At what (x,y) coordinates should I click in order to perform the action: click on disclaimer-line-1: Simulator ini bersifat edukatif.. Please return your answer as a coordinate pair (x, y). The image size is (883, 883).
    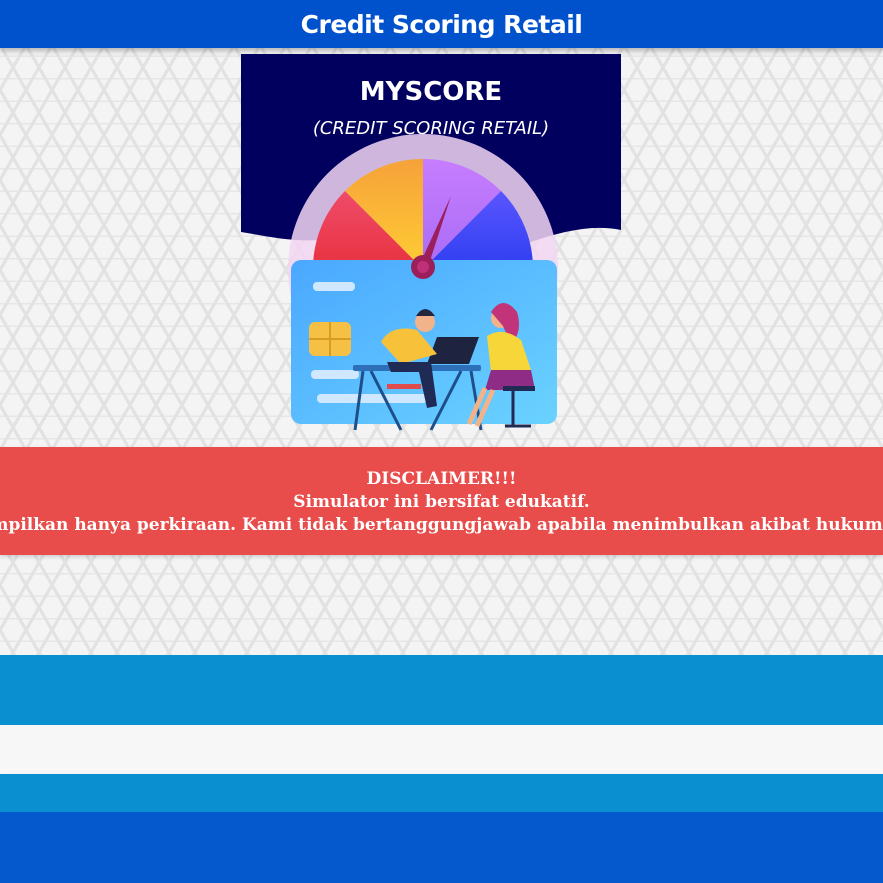
    Looking at the image, I should click on (441, 502).